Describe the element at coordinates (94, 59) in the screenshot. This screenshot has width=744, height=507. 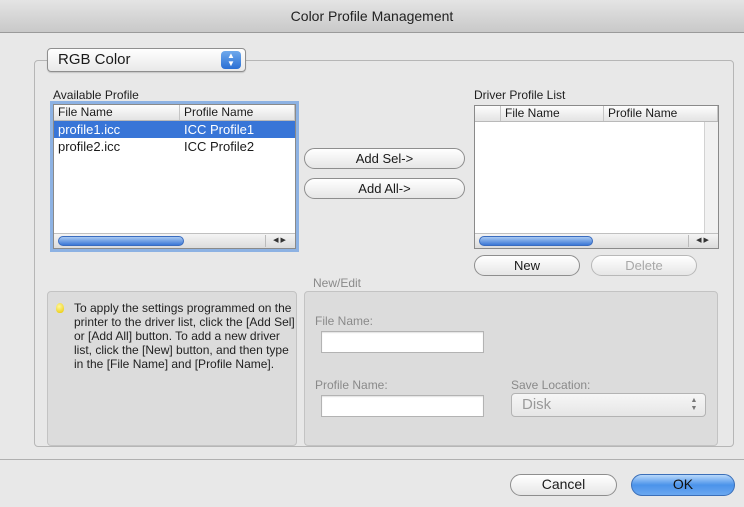
I see `color-mode-value: RGB Color` at that location.